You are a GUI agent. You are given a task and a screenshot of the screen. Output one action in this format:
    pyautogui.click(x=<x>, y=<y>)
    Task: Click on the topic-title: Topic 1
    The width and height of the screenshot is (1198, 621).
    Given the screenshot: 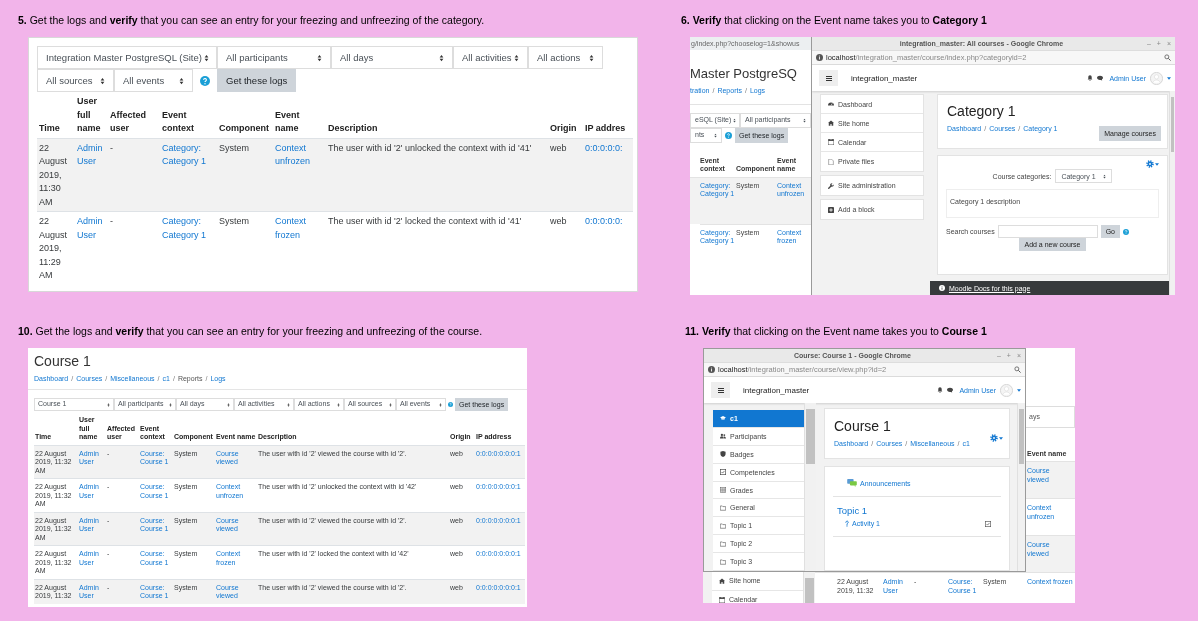 What is the action you would take?
    pyautogui.click(x=917, y=510)
    